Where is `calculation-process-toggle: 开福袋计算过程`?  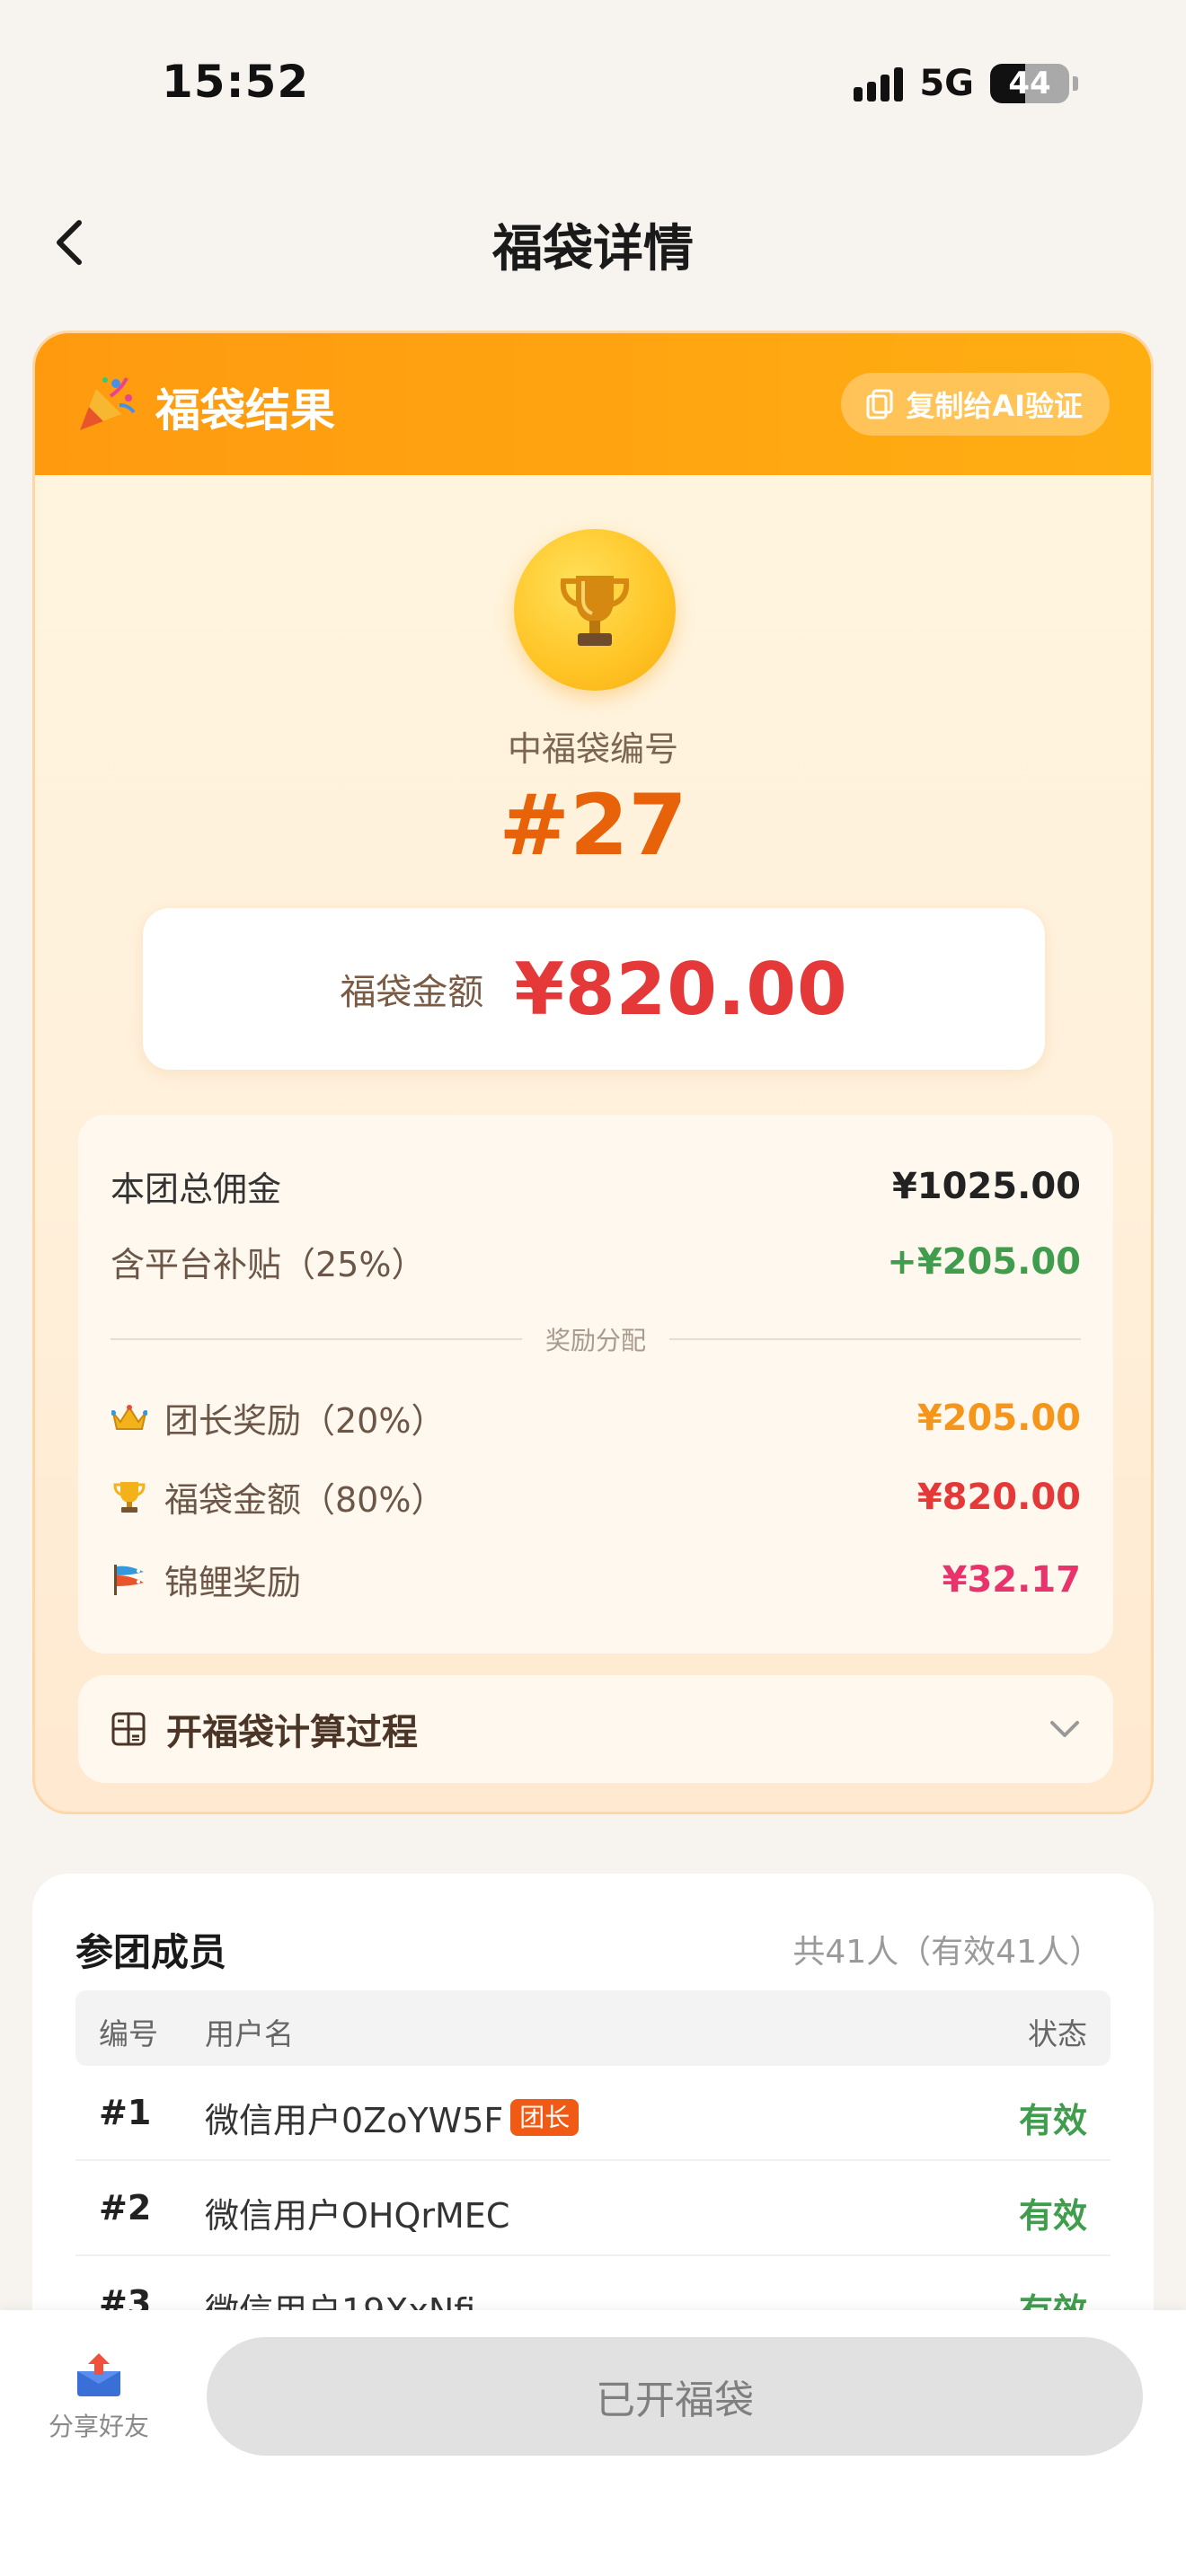 calculation-process-toggle: 开福袋计算过程 is located at coordinates (595, 1729).